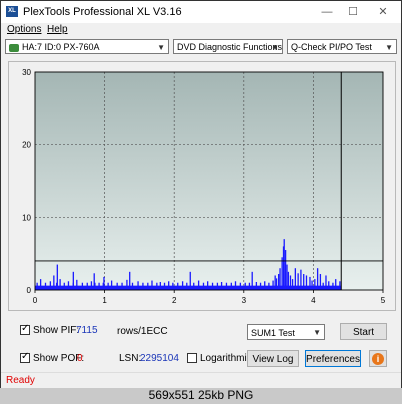 The image size is (402, 404). I want to click on status-text: Ready, so click(20, 380).